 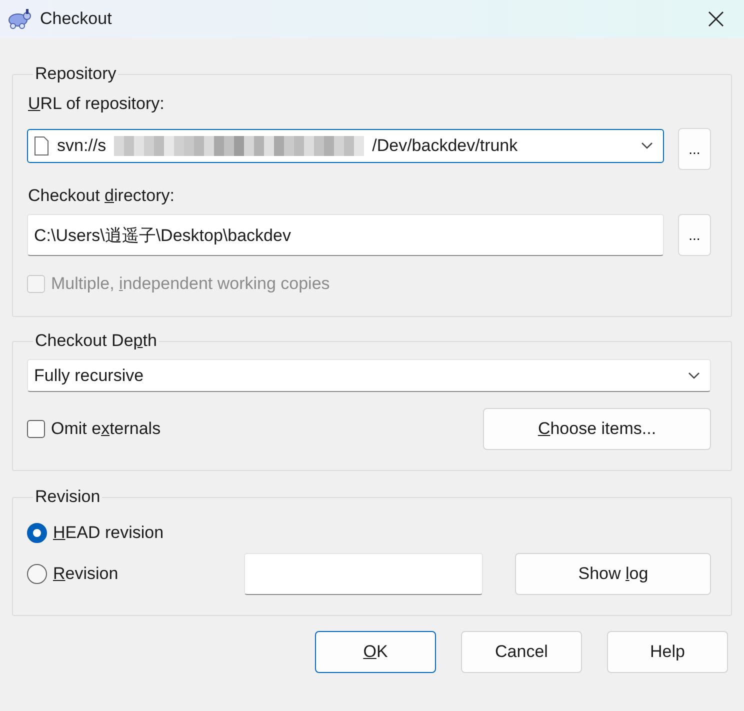 I want to click on select-value: Fully recursive, so click(x=89, y=376).